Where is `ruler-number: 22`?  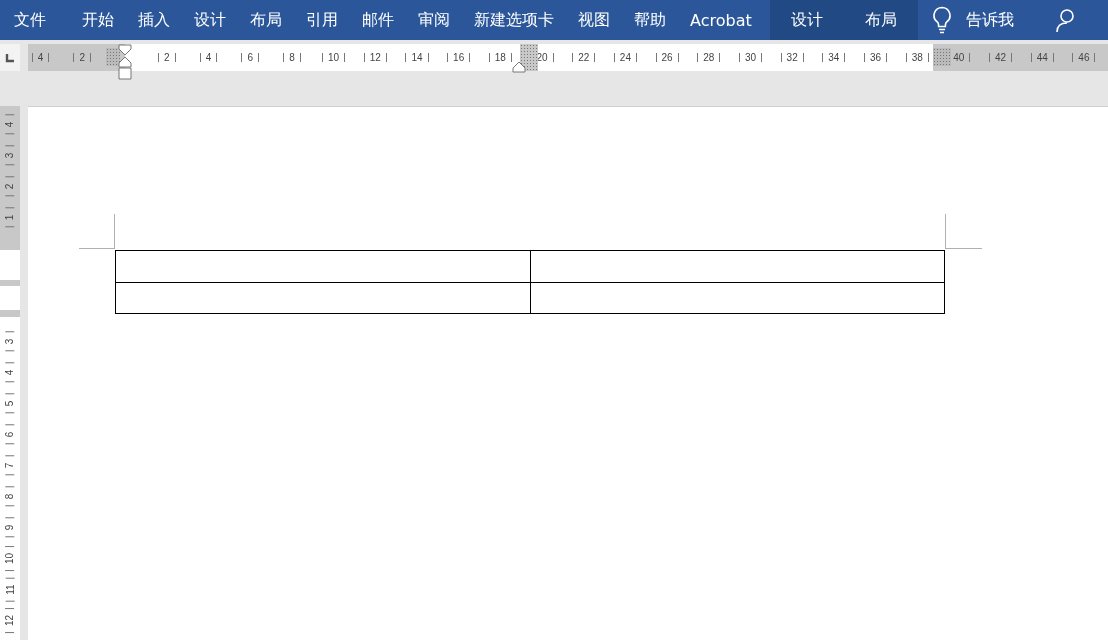 ruler-number: 22 is located at coordinates (584, 57).